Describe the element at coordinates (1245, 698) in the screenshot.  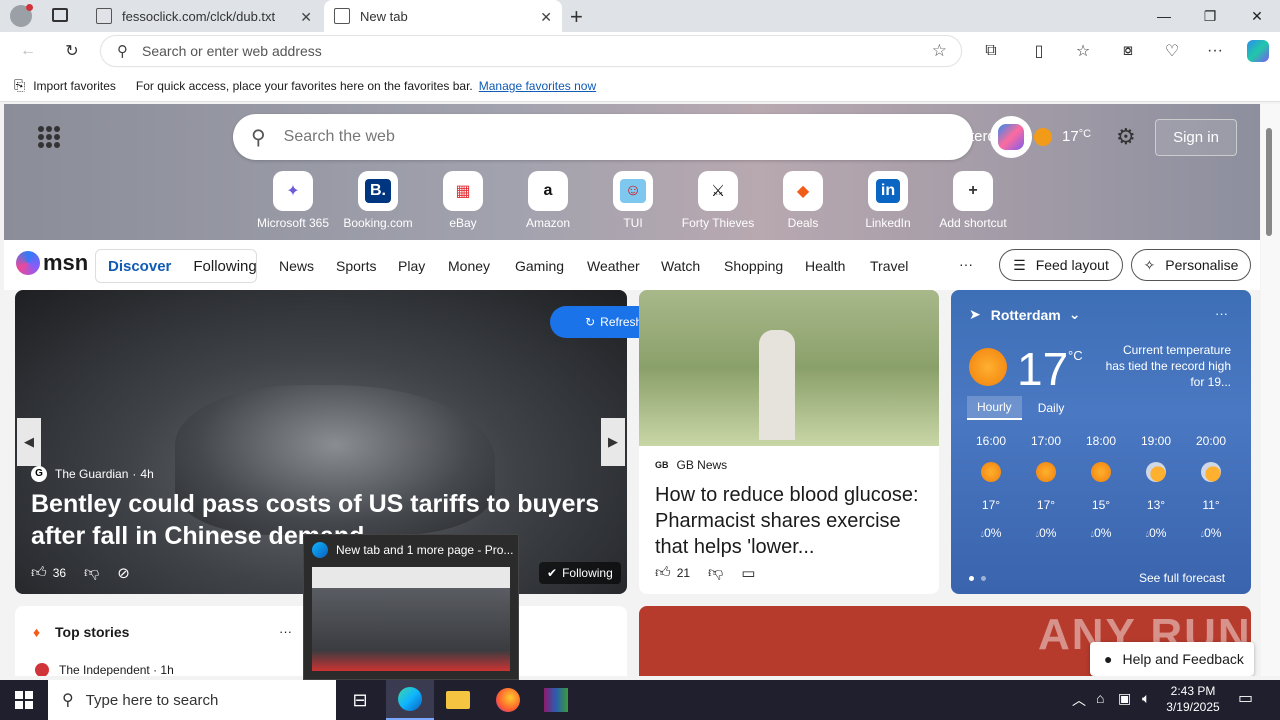
I see `notifications-icon: ▭` at that location.